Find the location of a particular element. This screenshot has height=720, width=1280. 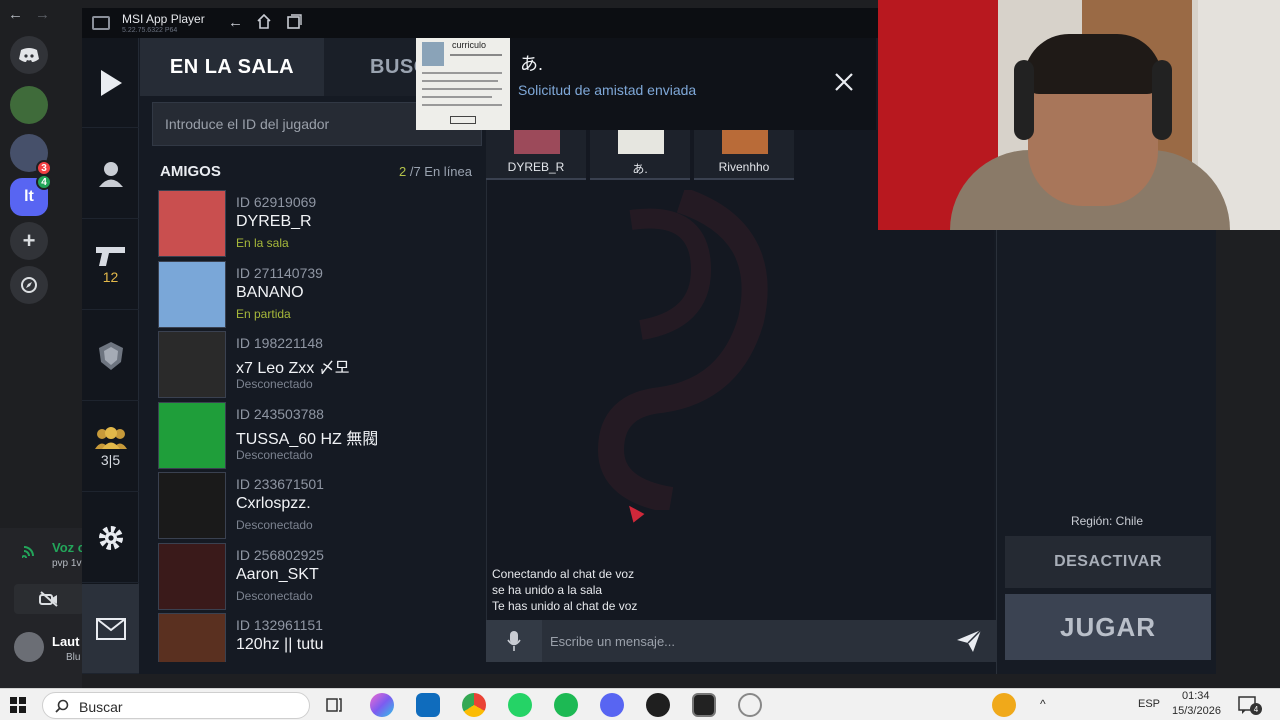

copilot-icon is located at coordinates (382, 705).